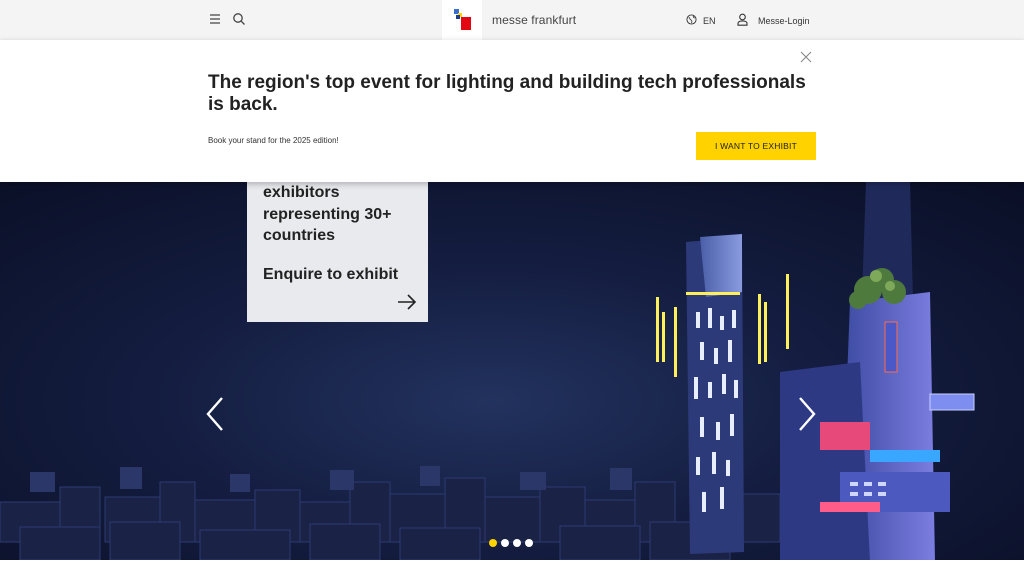 This screenshot has height=576, width=1024. I want to click on brand-name: messe frankfurt, so click(534, 20).